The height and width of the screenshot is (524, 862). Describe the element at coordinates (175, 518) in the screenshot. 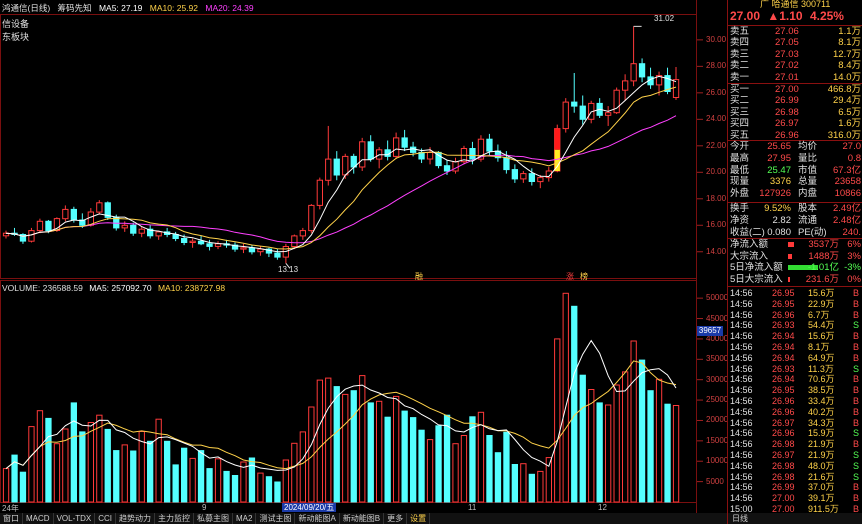

I see `indicator-tab: 主力监控` at that location.